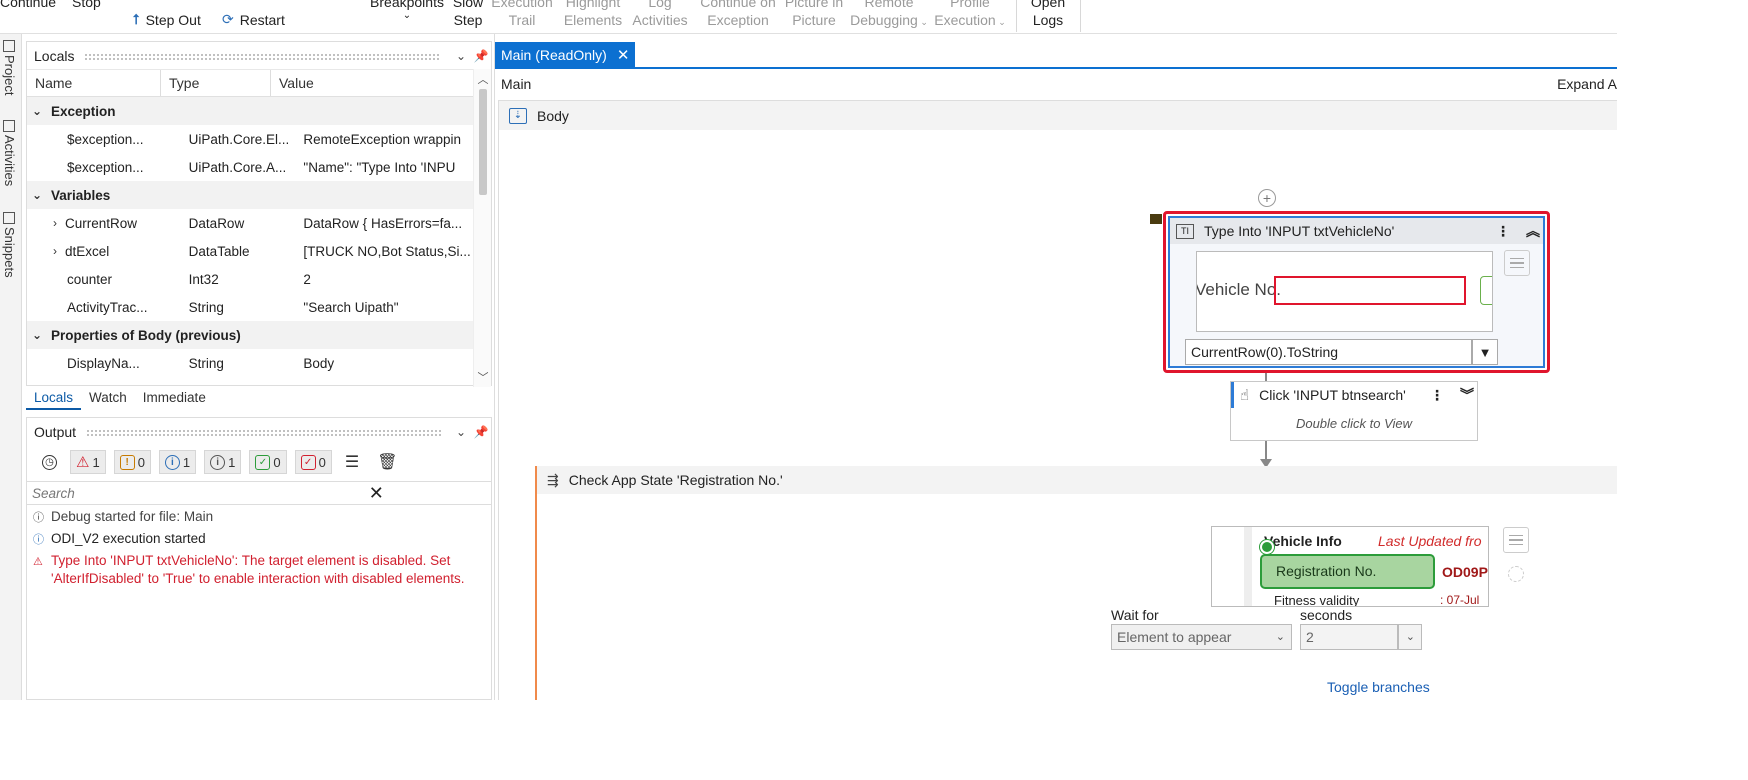 This screenshot has width=1748, height=780. I want to click on tab-main-readonly: Main (ReadOnly) ✕, so click(565, 55).